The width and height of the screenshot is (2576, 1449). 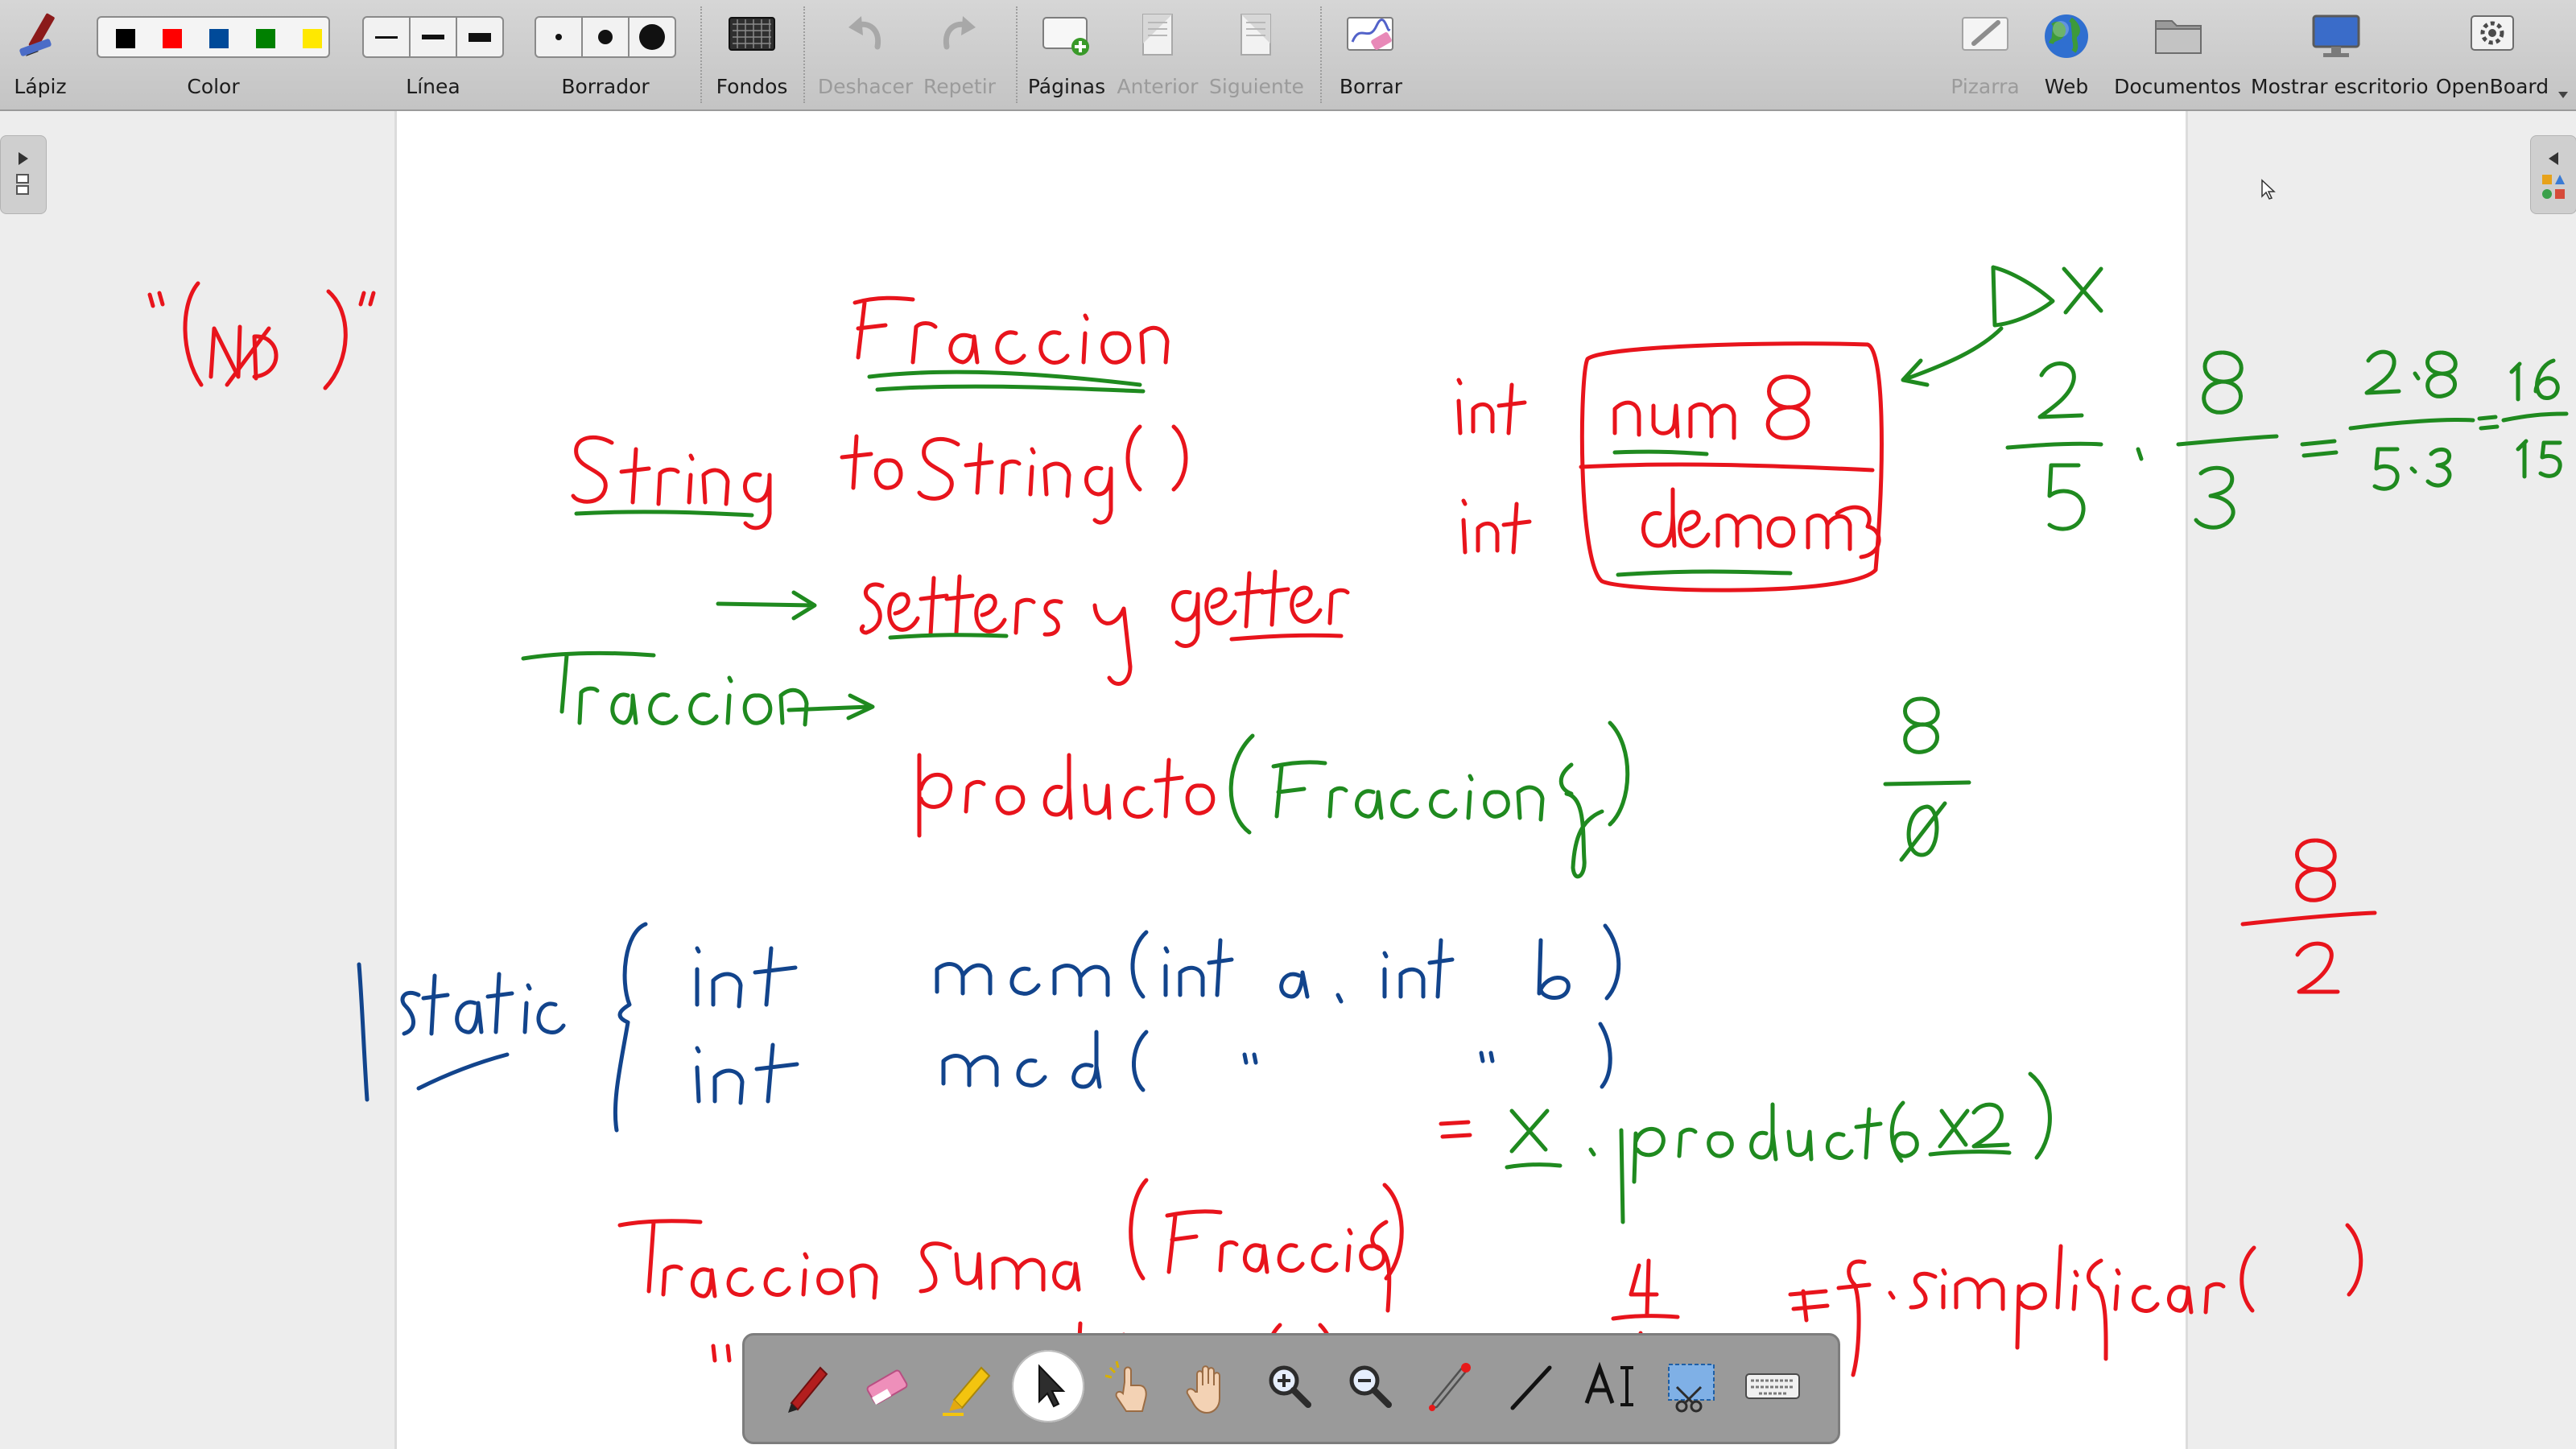 I want to click on clear-page-icon, so click(x=1370, y=34).